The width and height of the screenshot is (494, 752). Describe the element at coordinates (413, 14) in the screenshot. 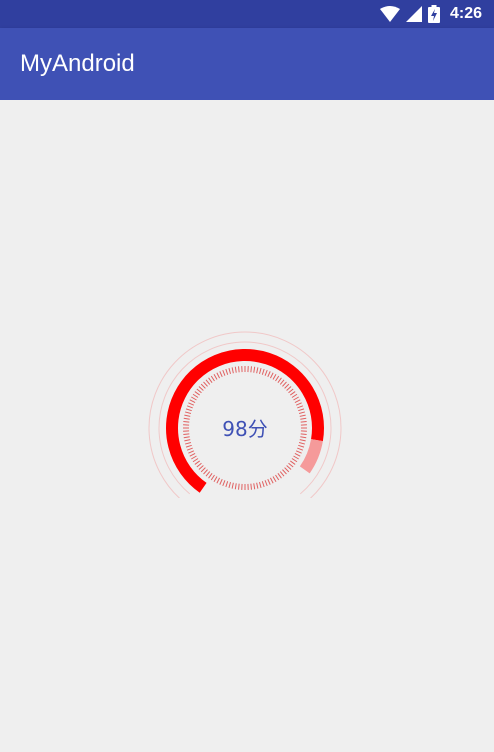

I see `cell-signal-icon` at that location.